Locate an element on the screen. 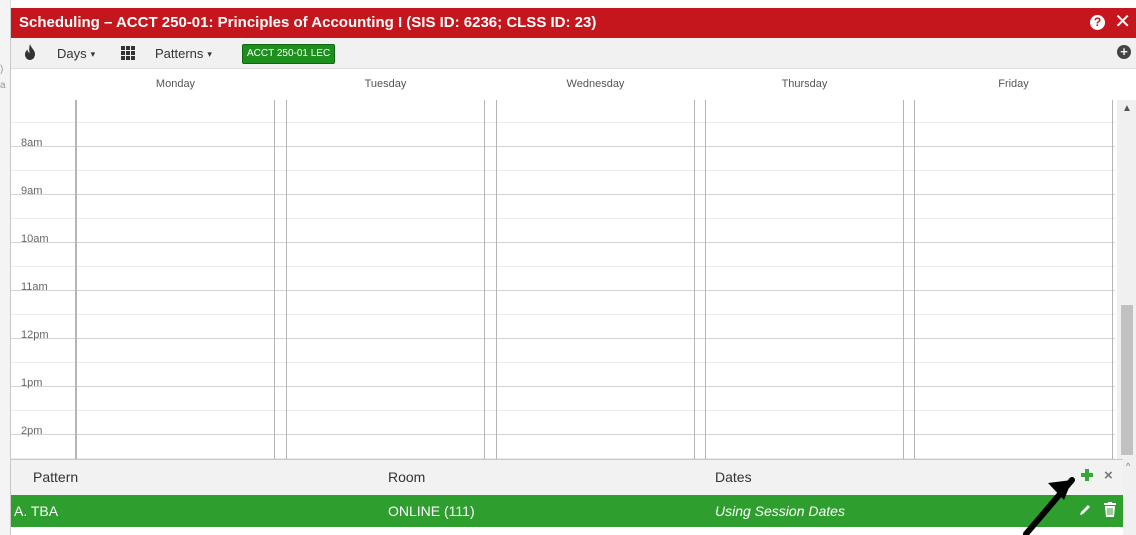  day-header-monday: Monday is located at coordinates (175, 84).